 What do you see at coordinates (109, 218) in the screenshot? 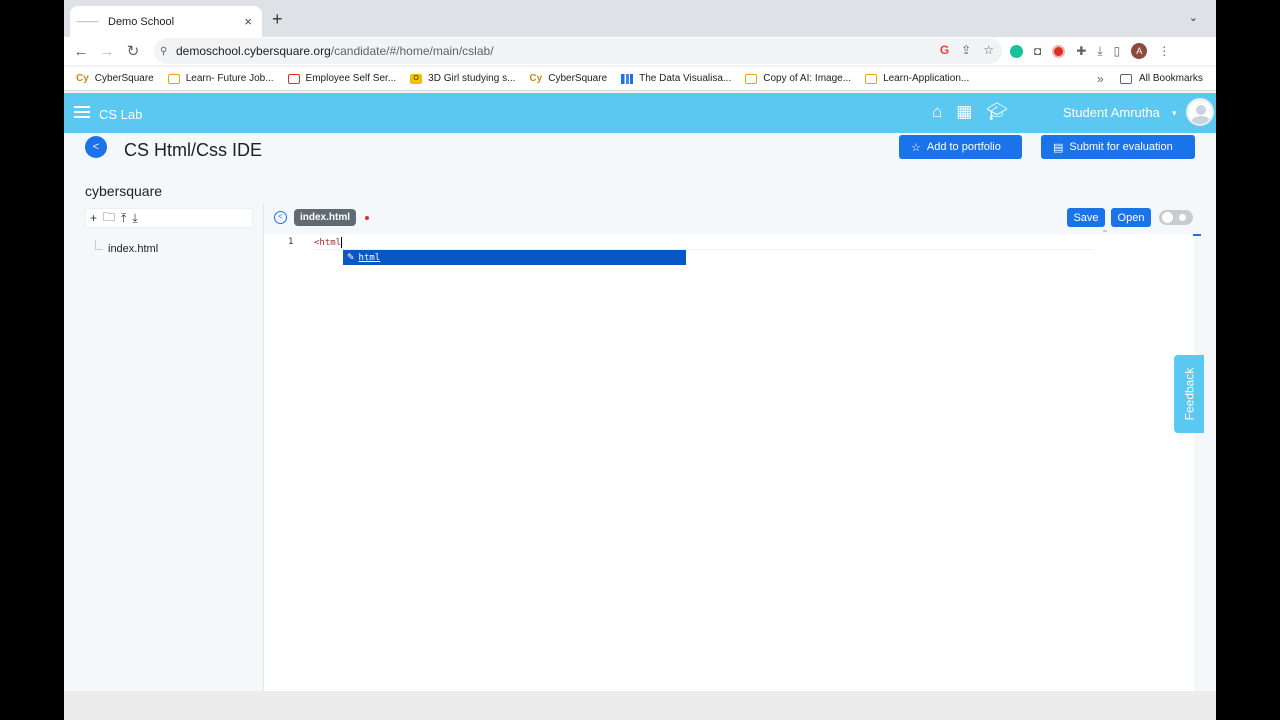
I see `new-folder-icon: 🗀︎` at bounding box center [109, 218].